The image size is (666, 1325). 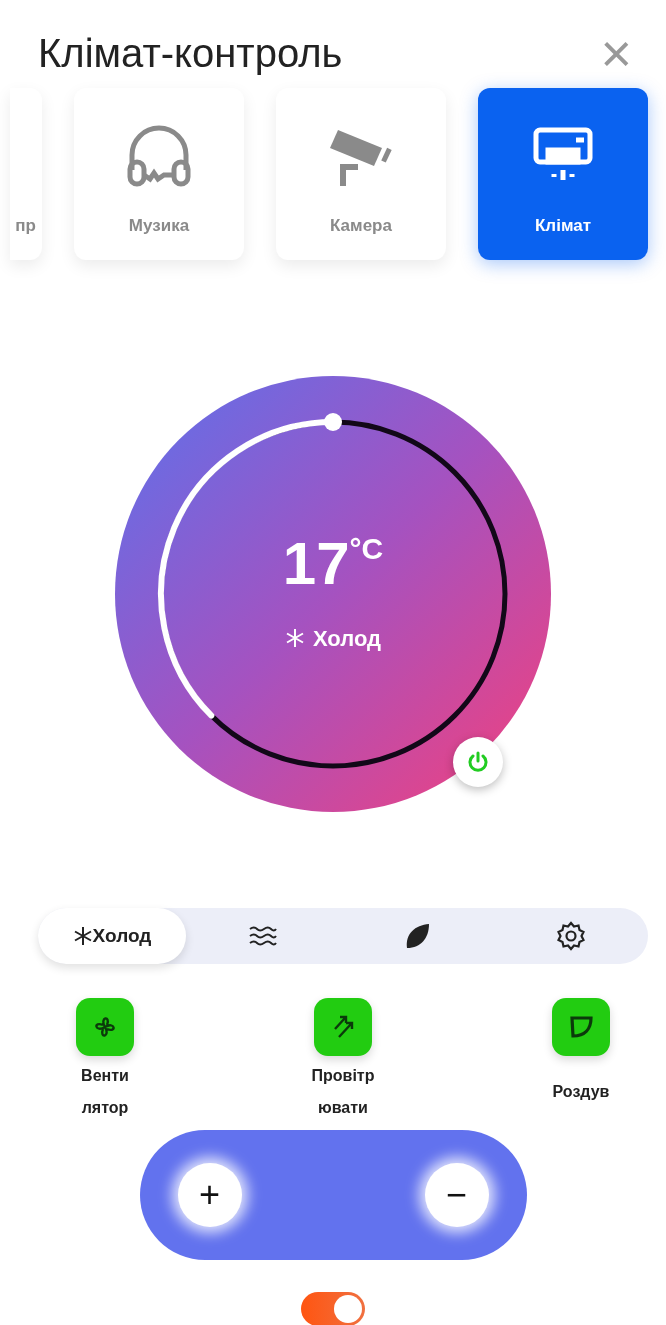 What do you see at coordinates (456, 1195) in the screenshot?
I see `decrease-button: −` at bounding box center [456, 1195].